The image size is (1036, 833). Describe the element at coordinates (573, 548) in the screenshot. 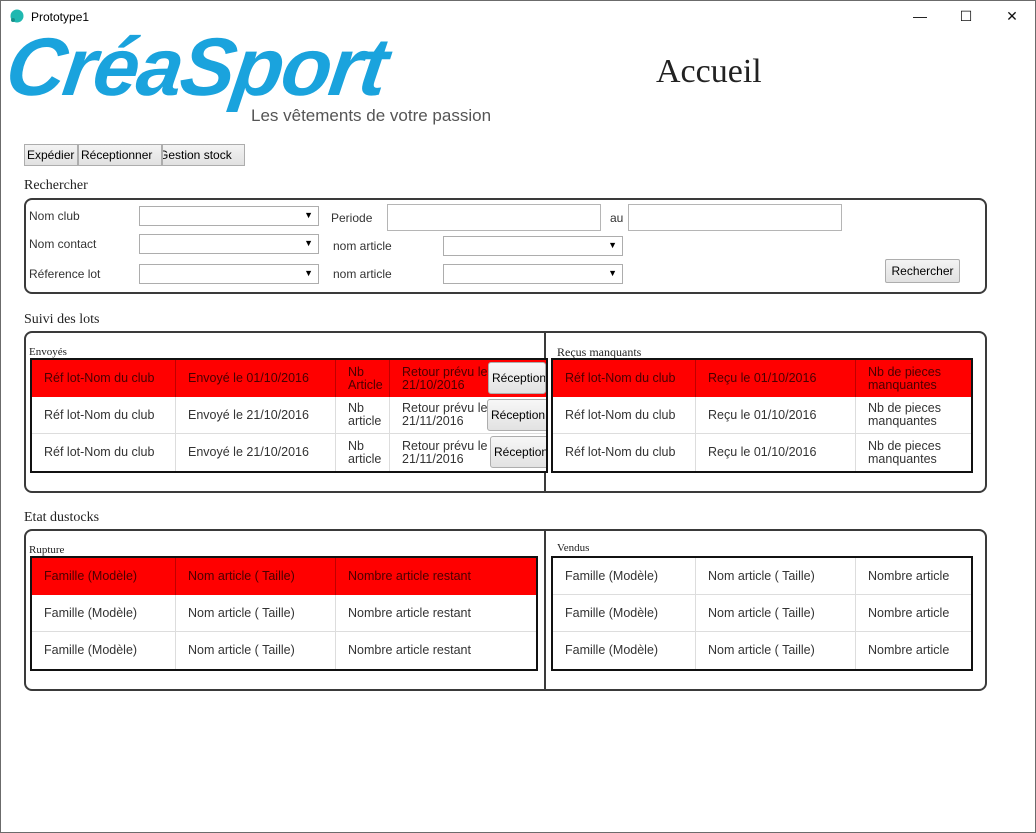

I see `vendus-label: Vendus` at that location.